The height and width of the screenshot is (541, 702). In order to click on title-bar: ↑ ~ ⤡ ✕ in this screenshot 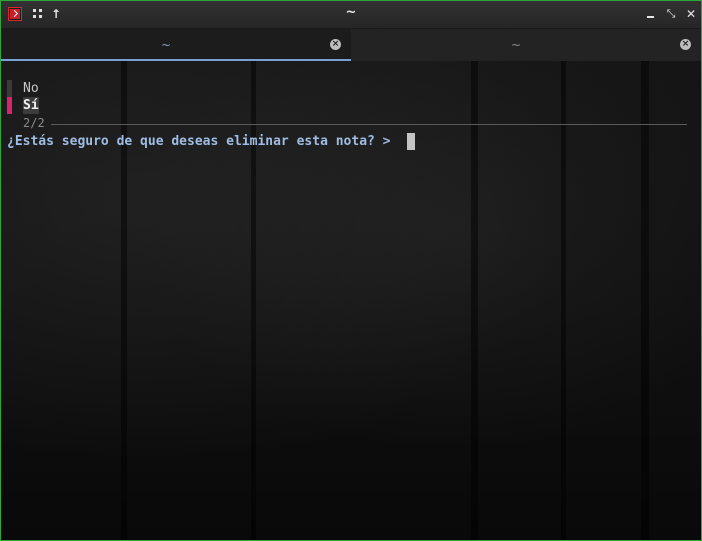, I will do `click(351, 15)`.